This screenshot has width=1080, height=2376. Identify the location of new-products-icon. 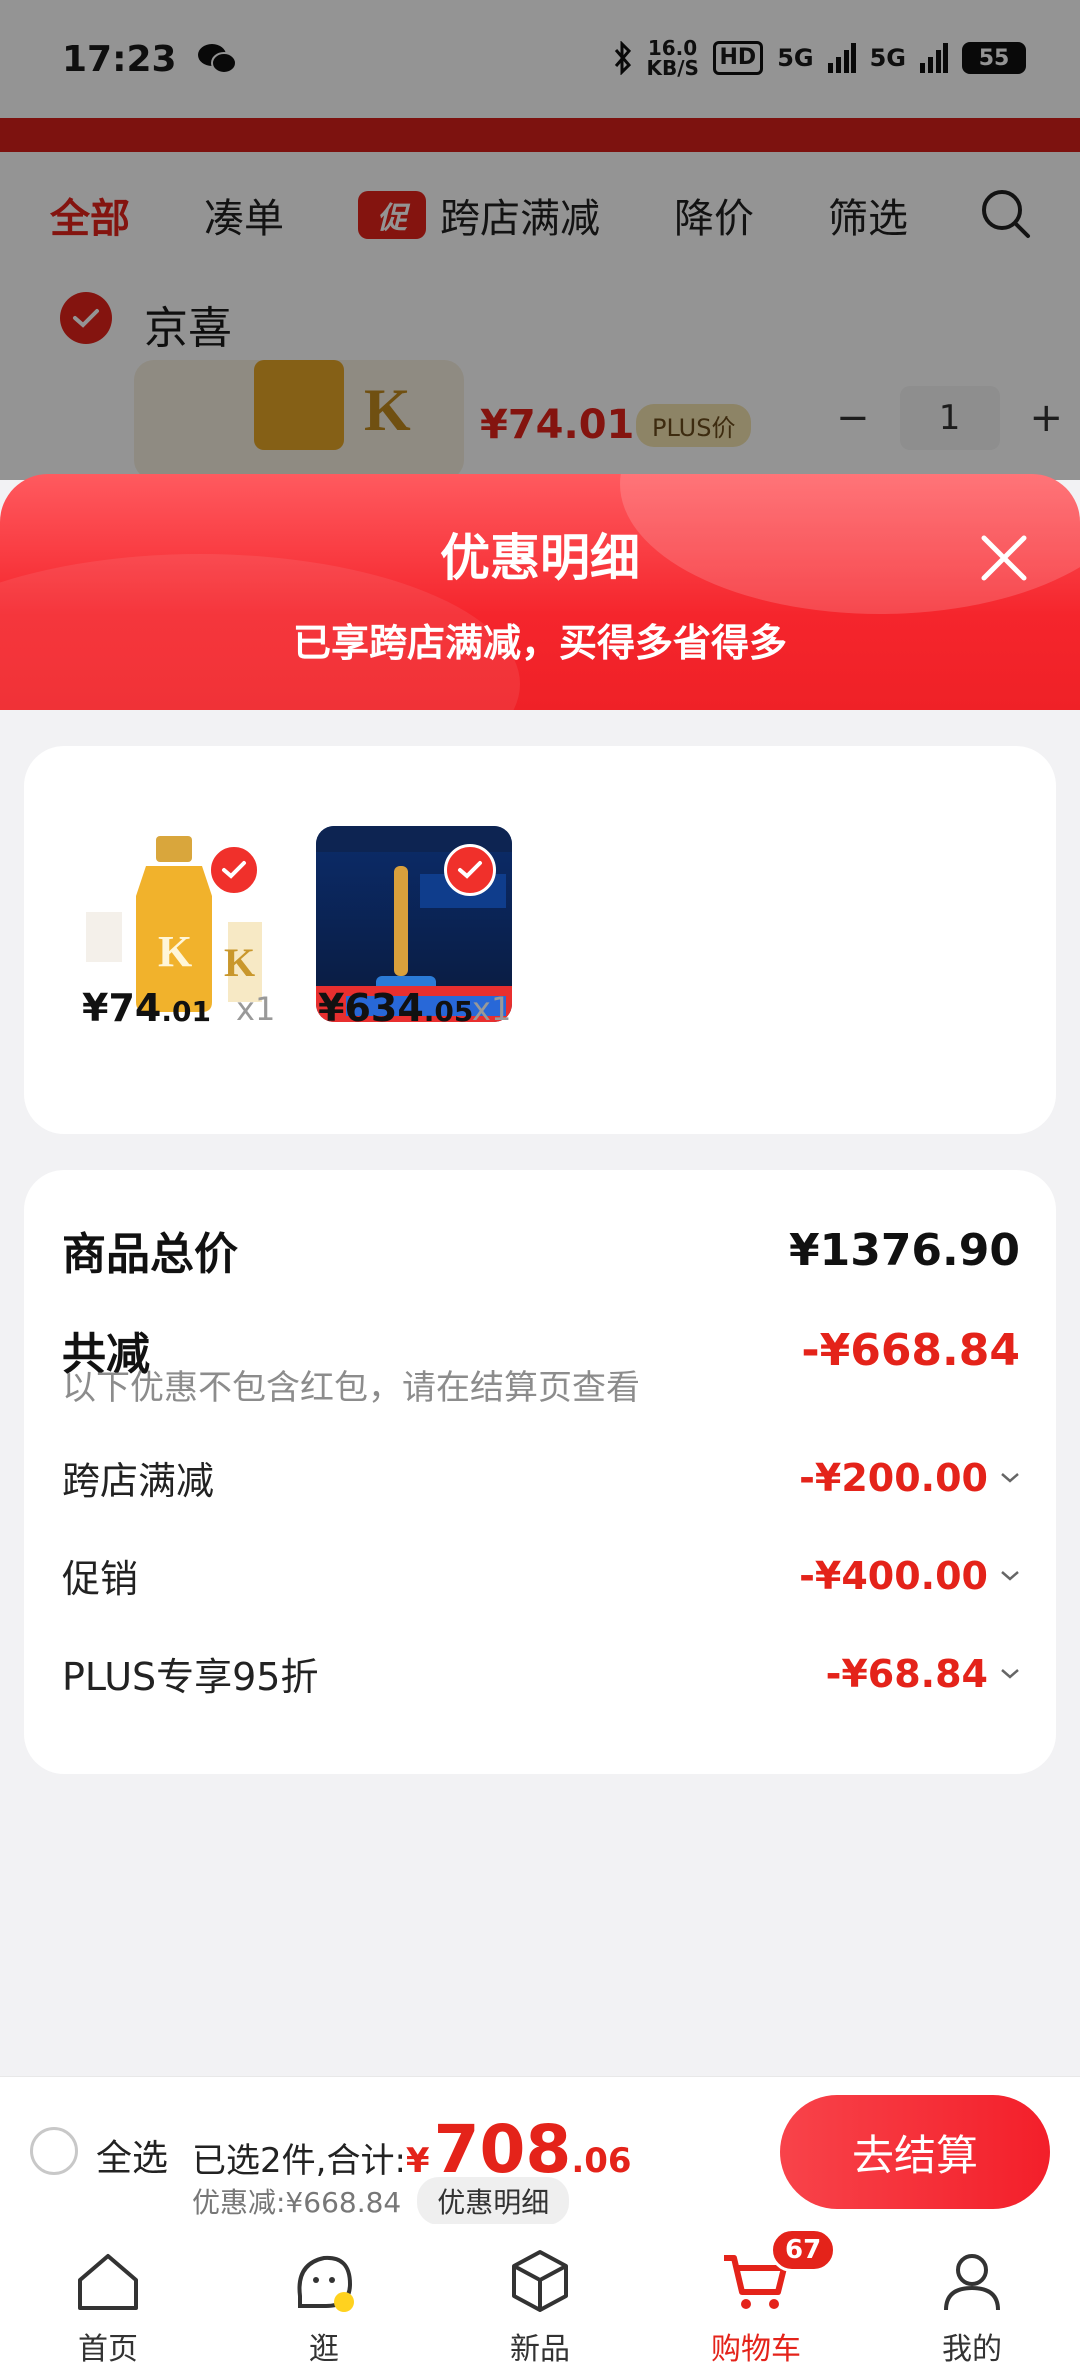
(540, 2281).